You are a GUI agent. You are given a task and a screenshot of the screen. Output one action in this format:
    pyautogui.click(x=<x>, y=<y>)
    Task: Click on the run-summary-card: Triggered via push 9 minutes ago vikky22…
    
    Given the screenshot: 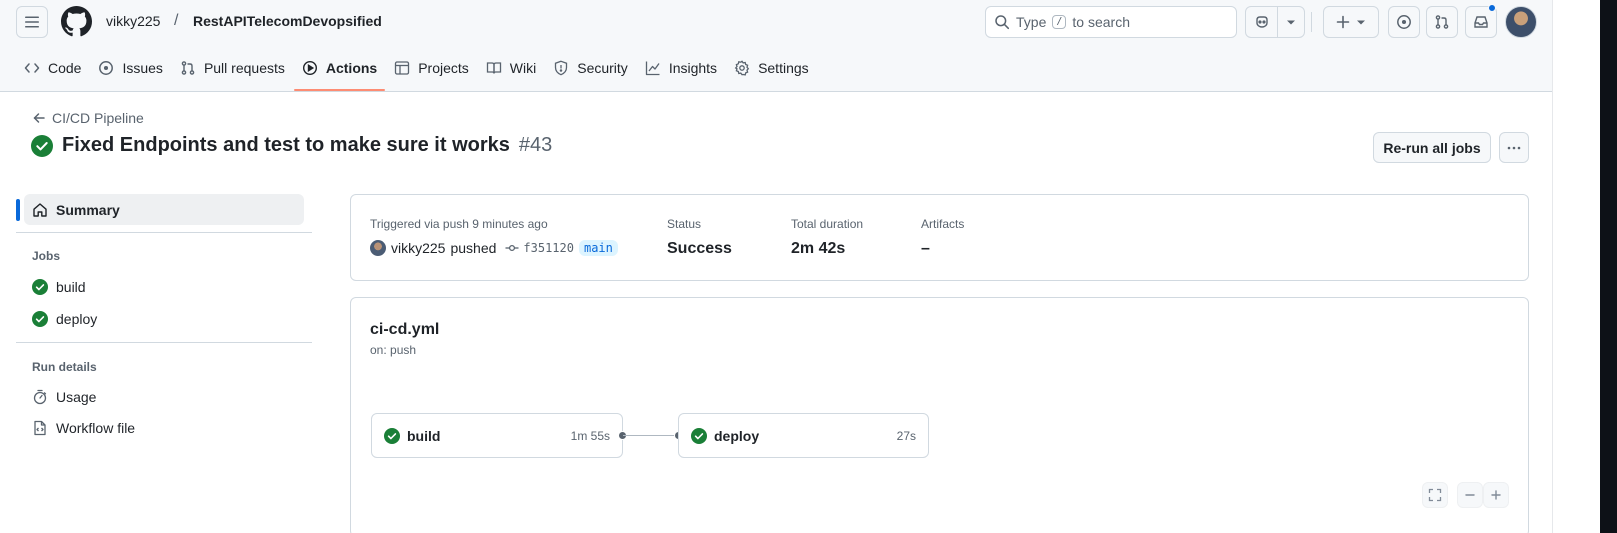 What is the action you would take?
    pyautogui.click(x=939, y=237)
    